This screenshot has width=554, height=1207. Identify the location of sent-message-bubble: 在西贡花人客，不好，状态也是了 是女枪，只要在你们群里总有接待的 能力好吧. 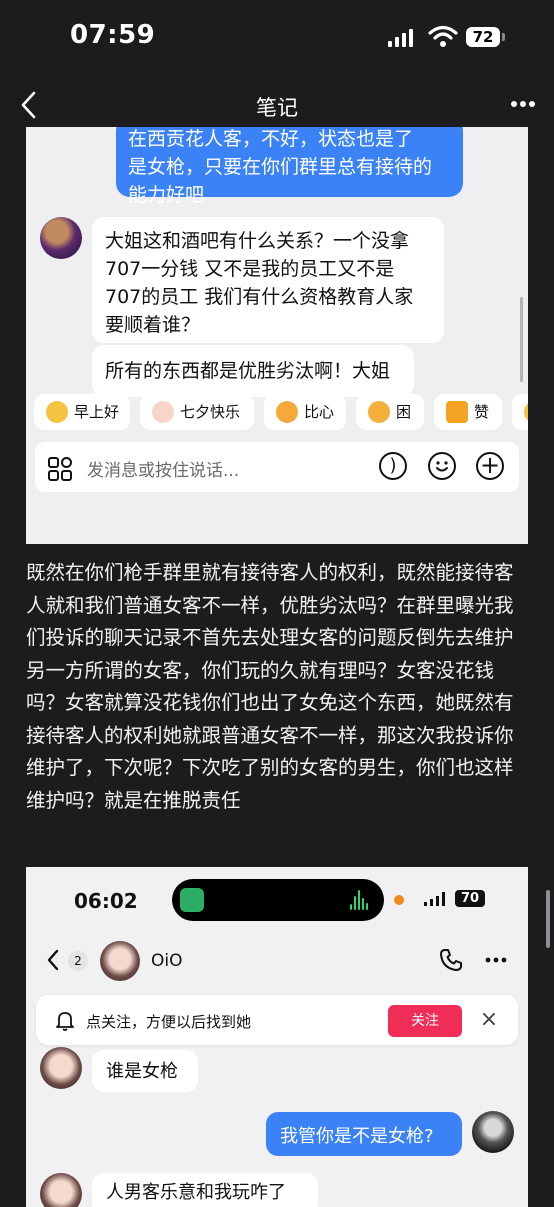
(289, 166).